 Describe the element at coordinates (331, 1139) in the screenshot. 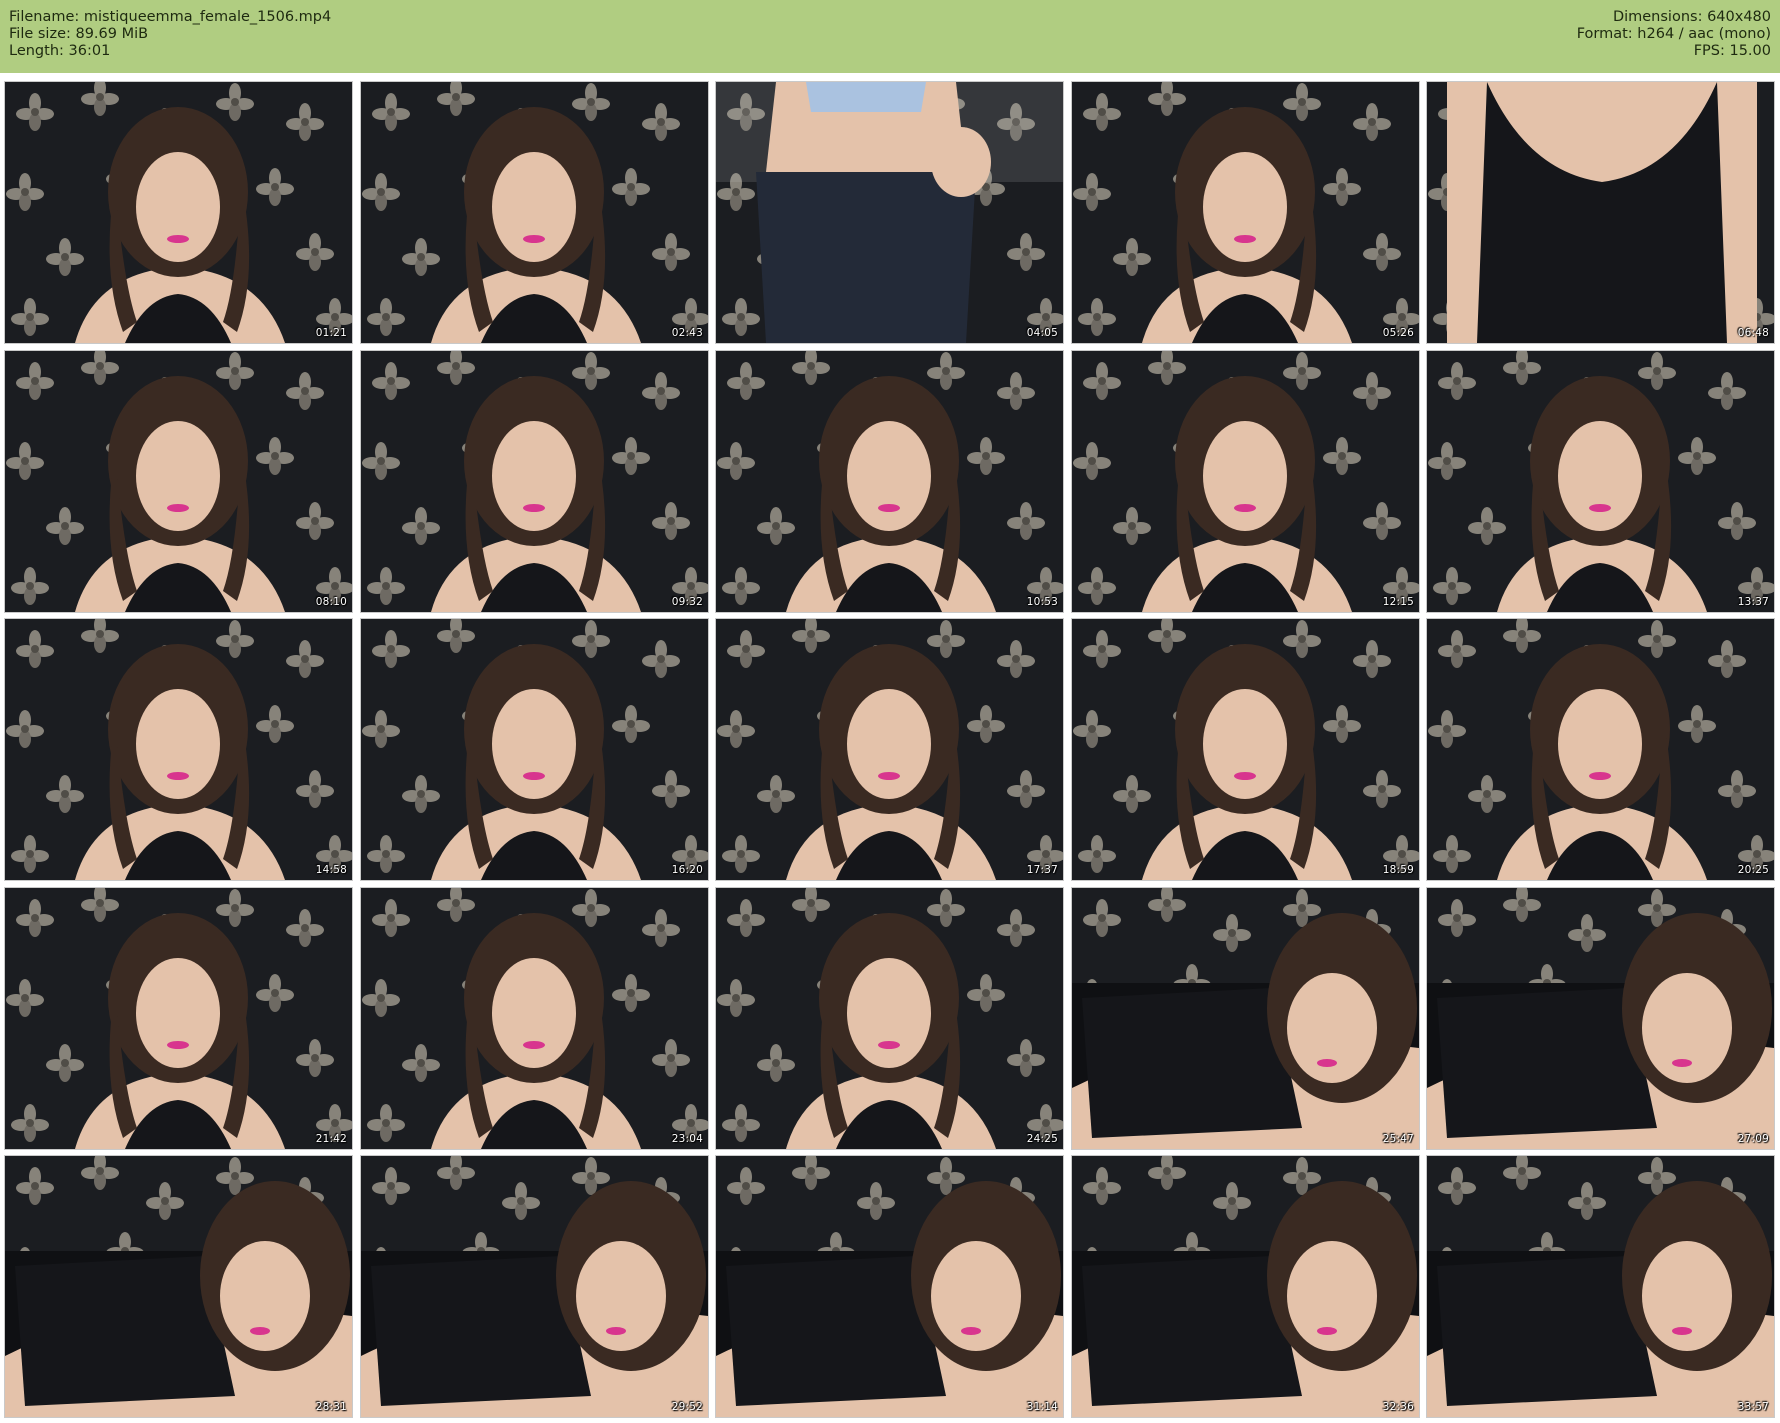

I see `thumbnail-timestamp: 21:42` at that location.